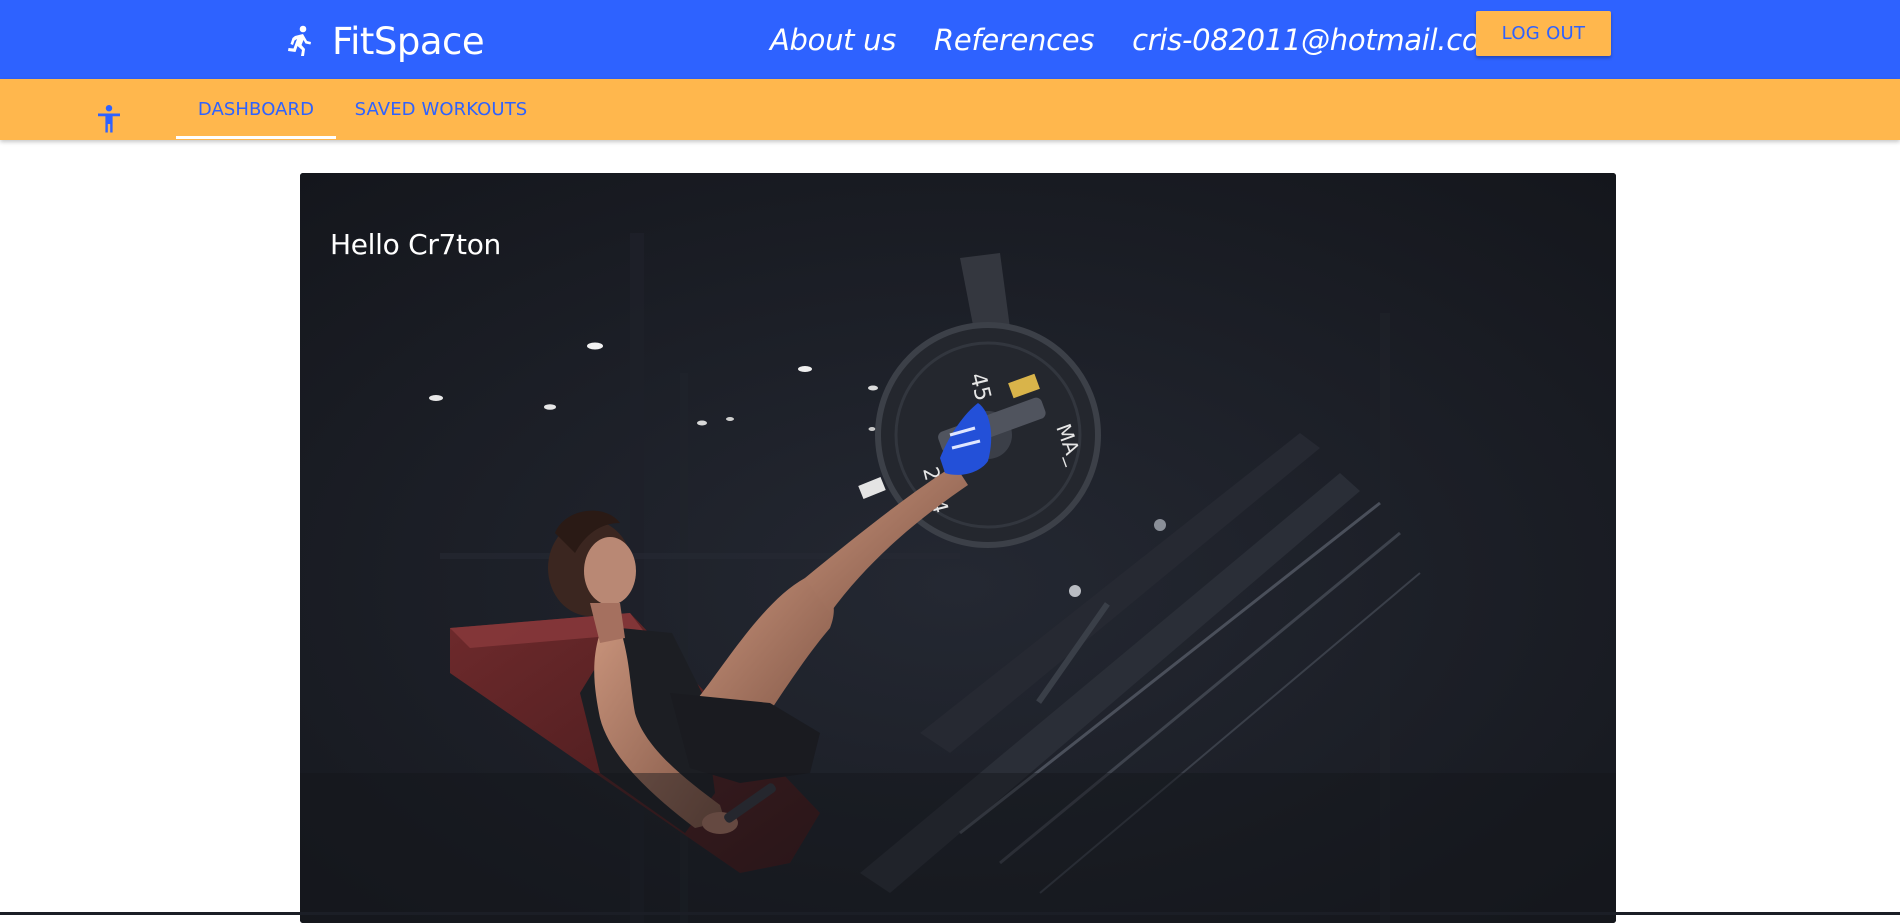 The height and width of the screenshot is (923, 1900). I want to click on references-link: References, so click(1014, 40).